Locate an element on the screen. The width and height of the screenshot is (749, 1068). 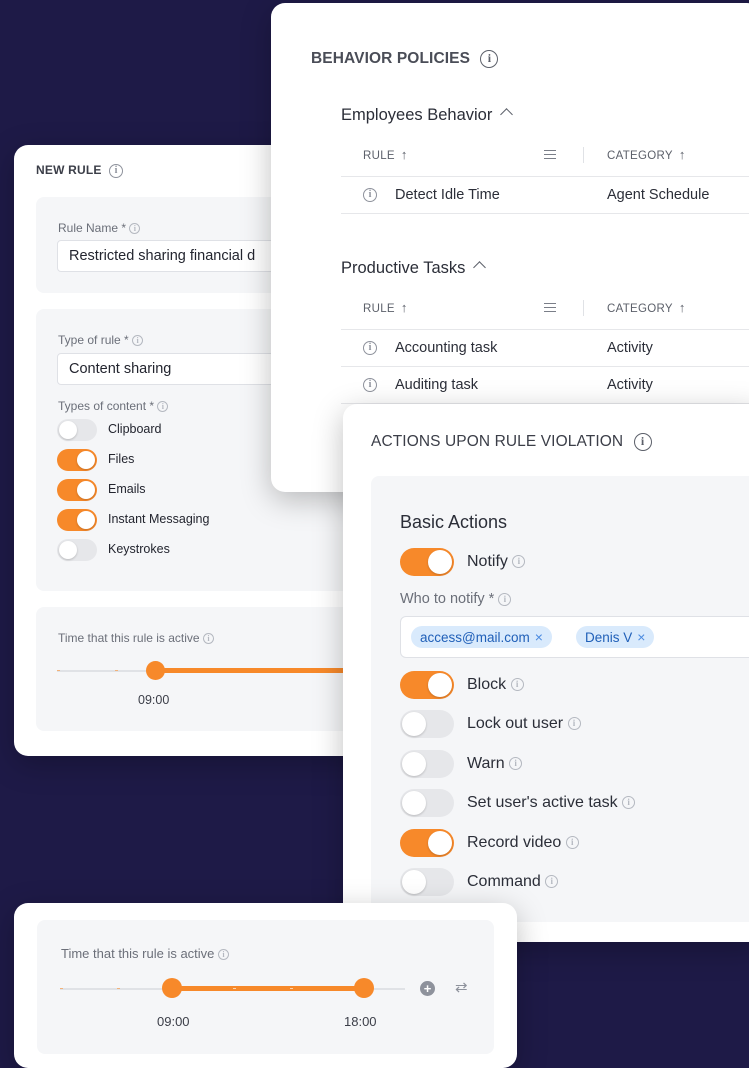
type-of-rule-label: Type of rule * i is located at coordinates (101, 340).